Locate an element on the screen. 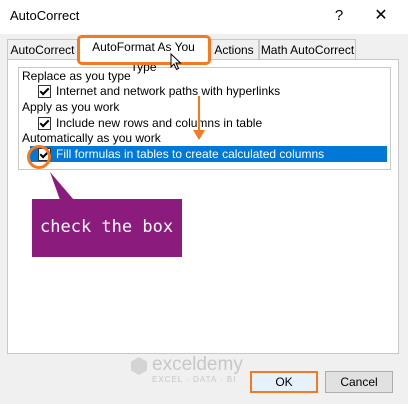  arrow-down-icon is located at coordinates (199, 135).